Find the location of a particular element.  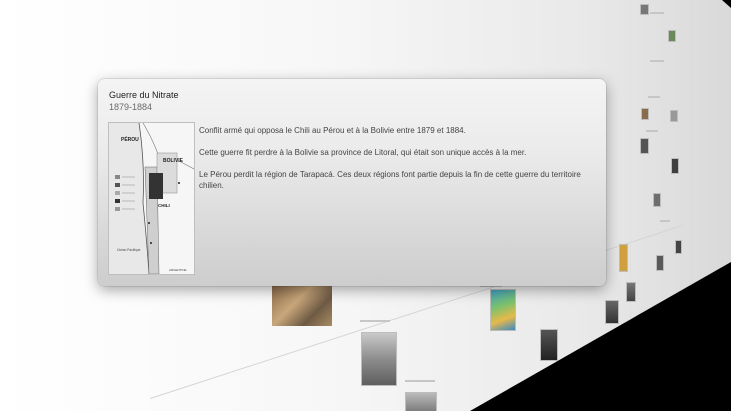

map-label-argentina: ARGENTINE is located at coordinates (178, 270).